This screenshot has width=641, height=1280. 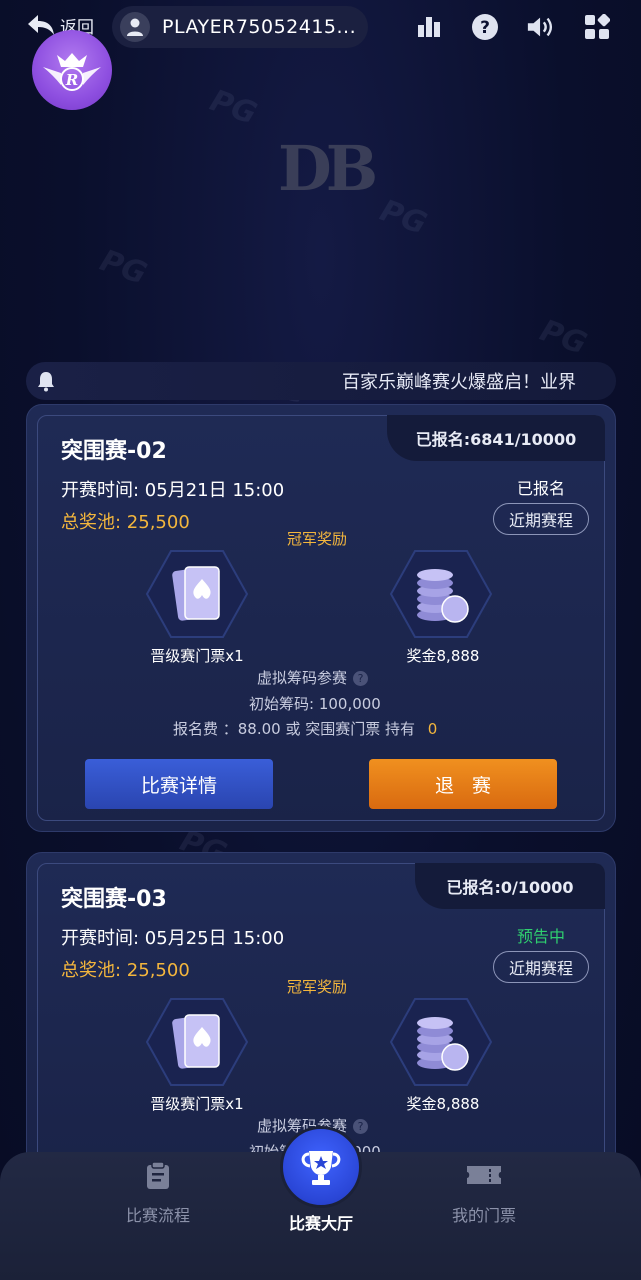 What do you see at coordinates (541, 936) in the screenshot?
I see `status-badge: 预告中` at bounding box center [541, 936].